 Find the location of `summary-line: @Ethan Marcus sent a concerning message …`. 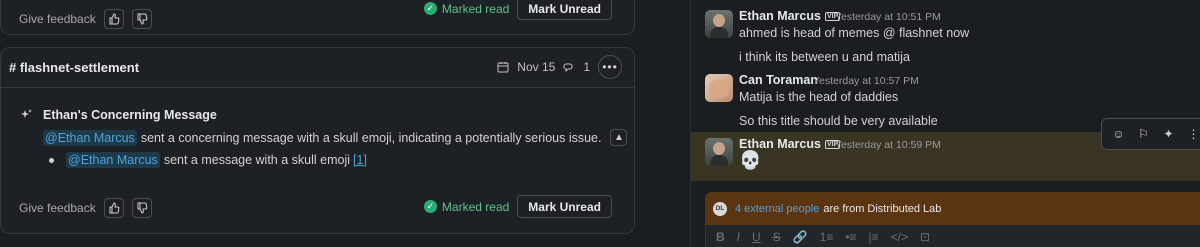

summary-line: @Ethan Marcus sent a concerning message … is located at coordinates (335, 137).